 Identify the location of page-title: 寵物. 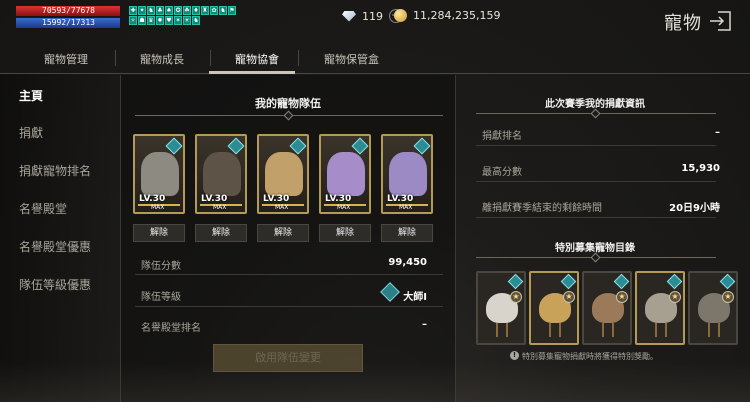
(683, 23).